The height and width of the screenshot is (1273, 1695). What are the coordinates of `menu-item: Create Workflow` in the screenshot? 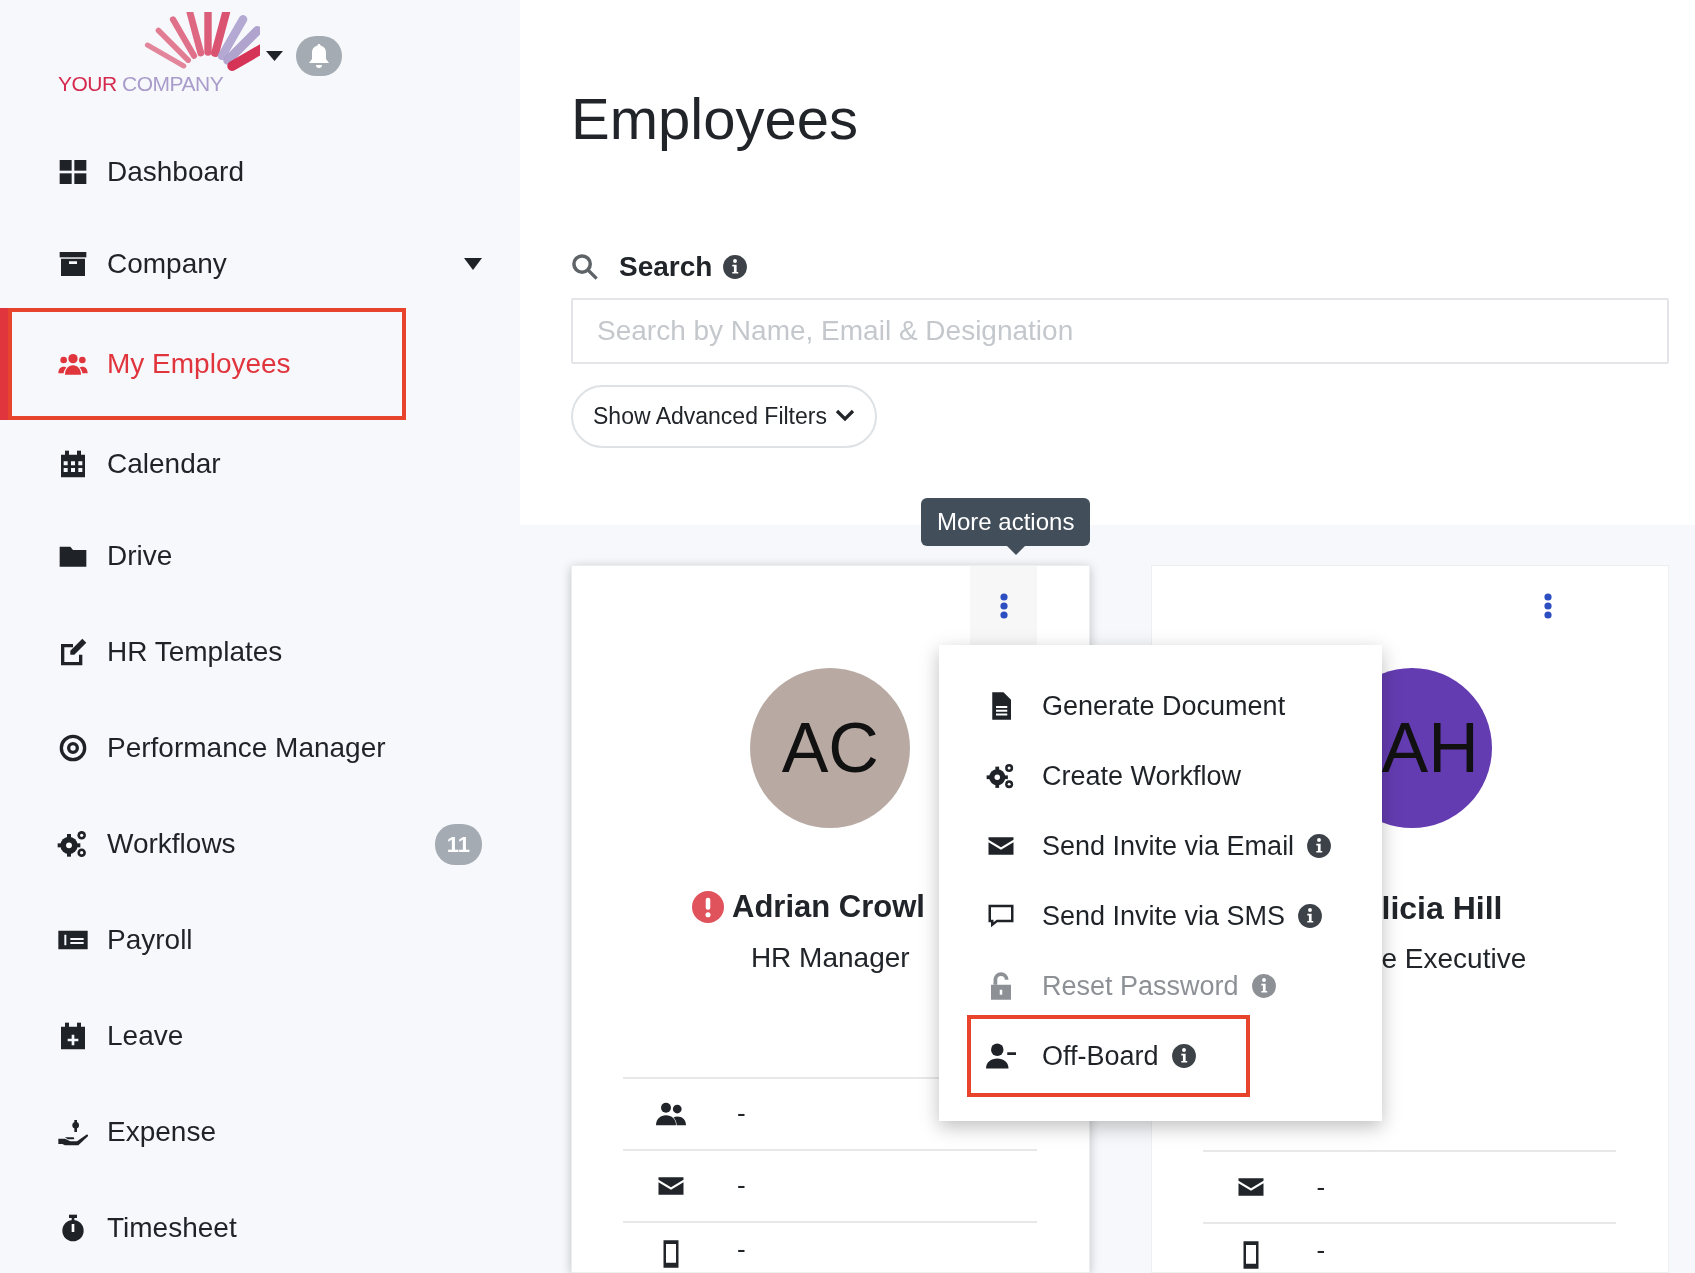 It's located at (1160, 776).